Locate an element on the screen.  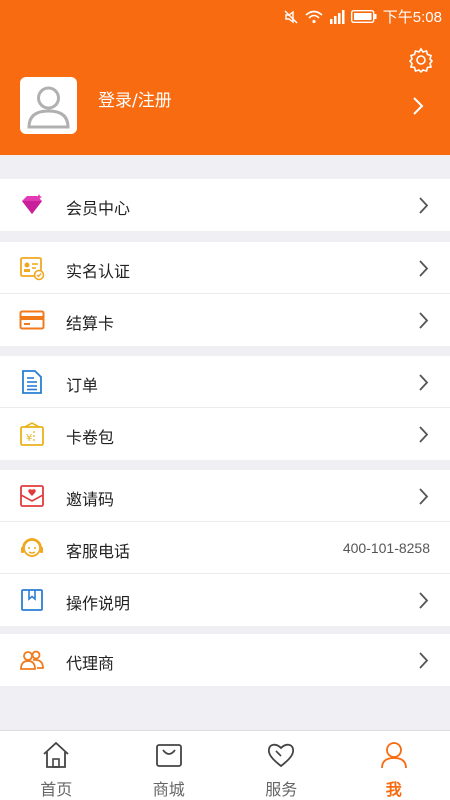
avatar is located at coordinates (48, 105).